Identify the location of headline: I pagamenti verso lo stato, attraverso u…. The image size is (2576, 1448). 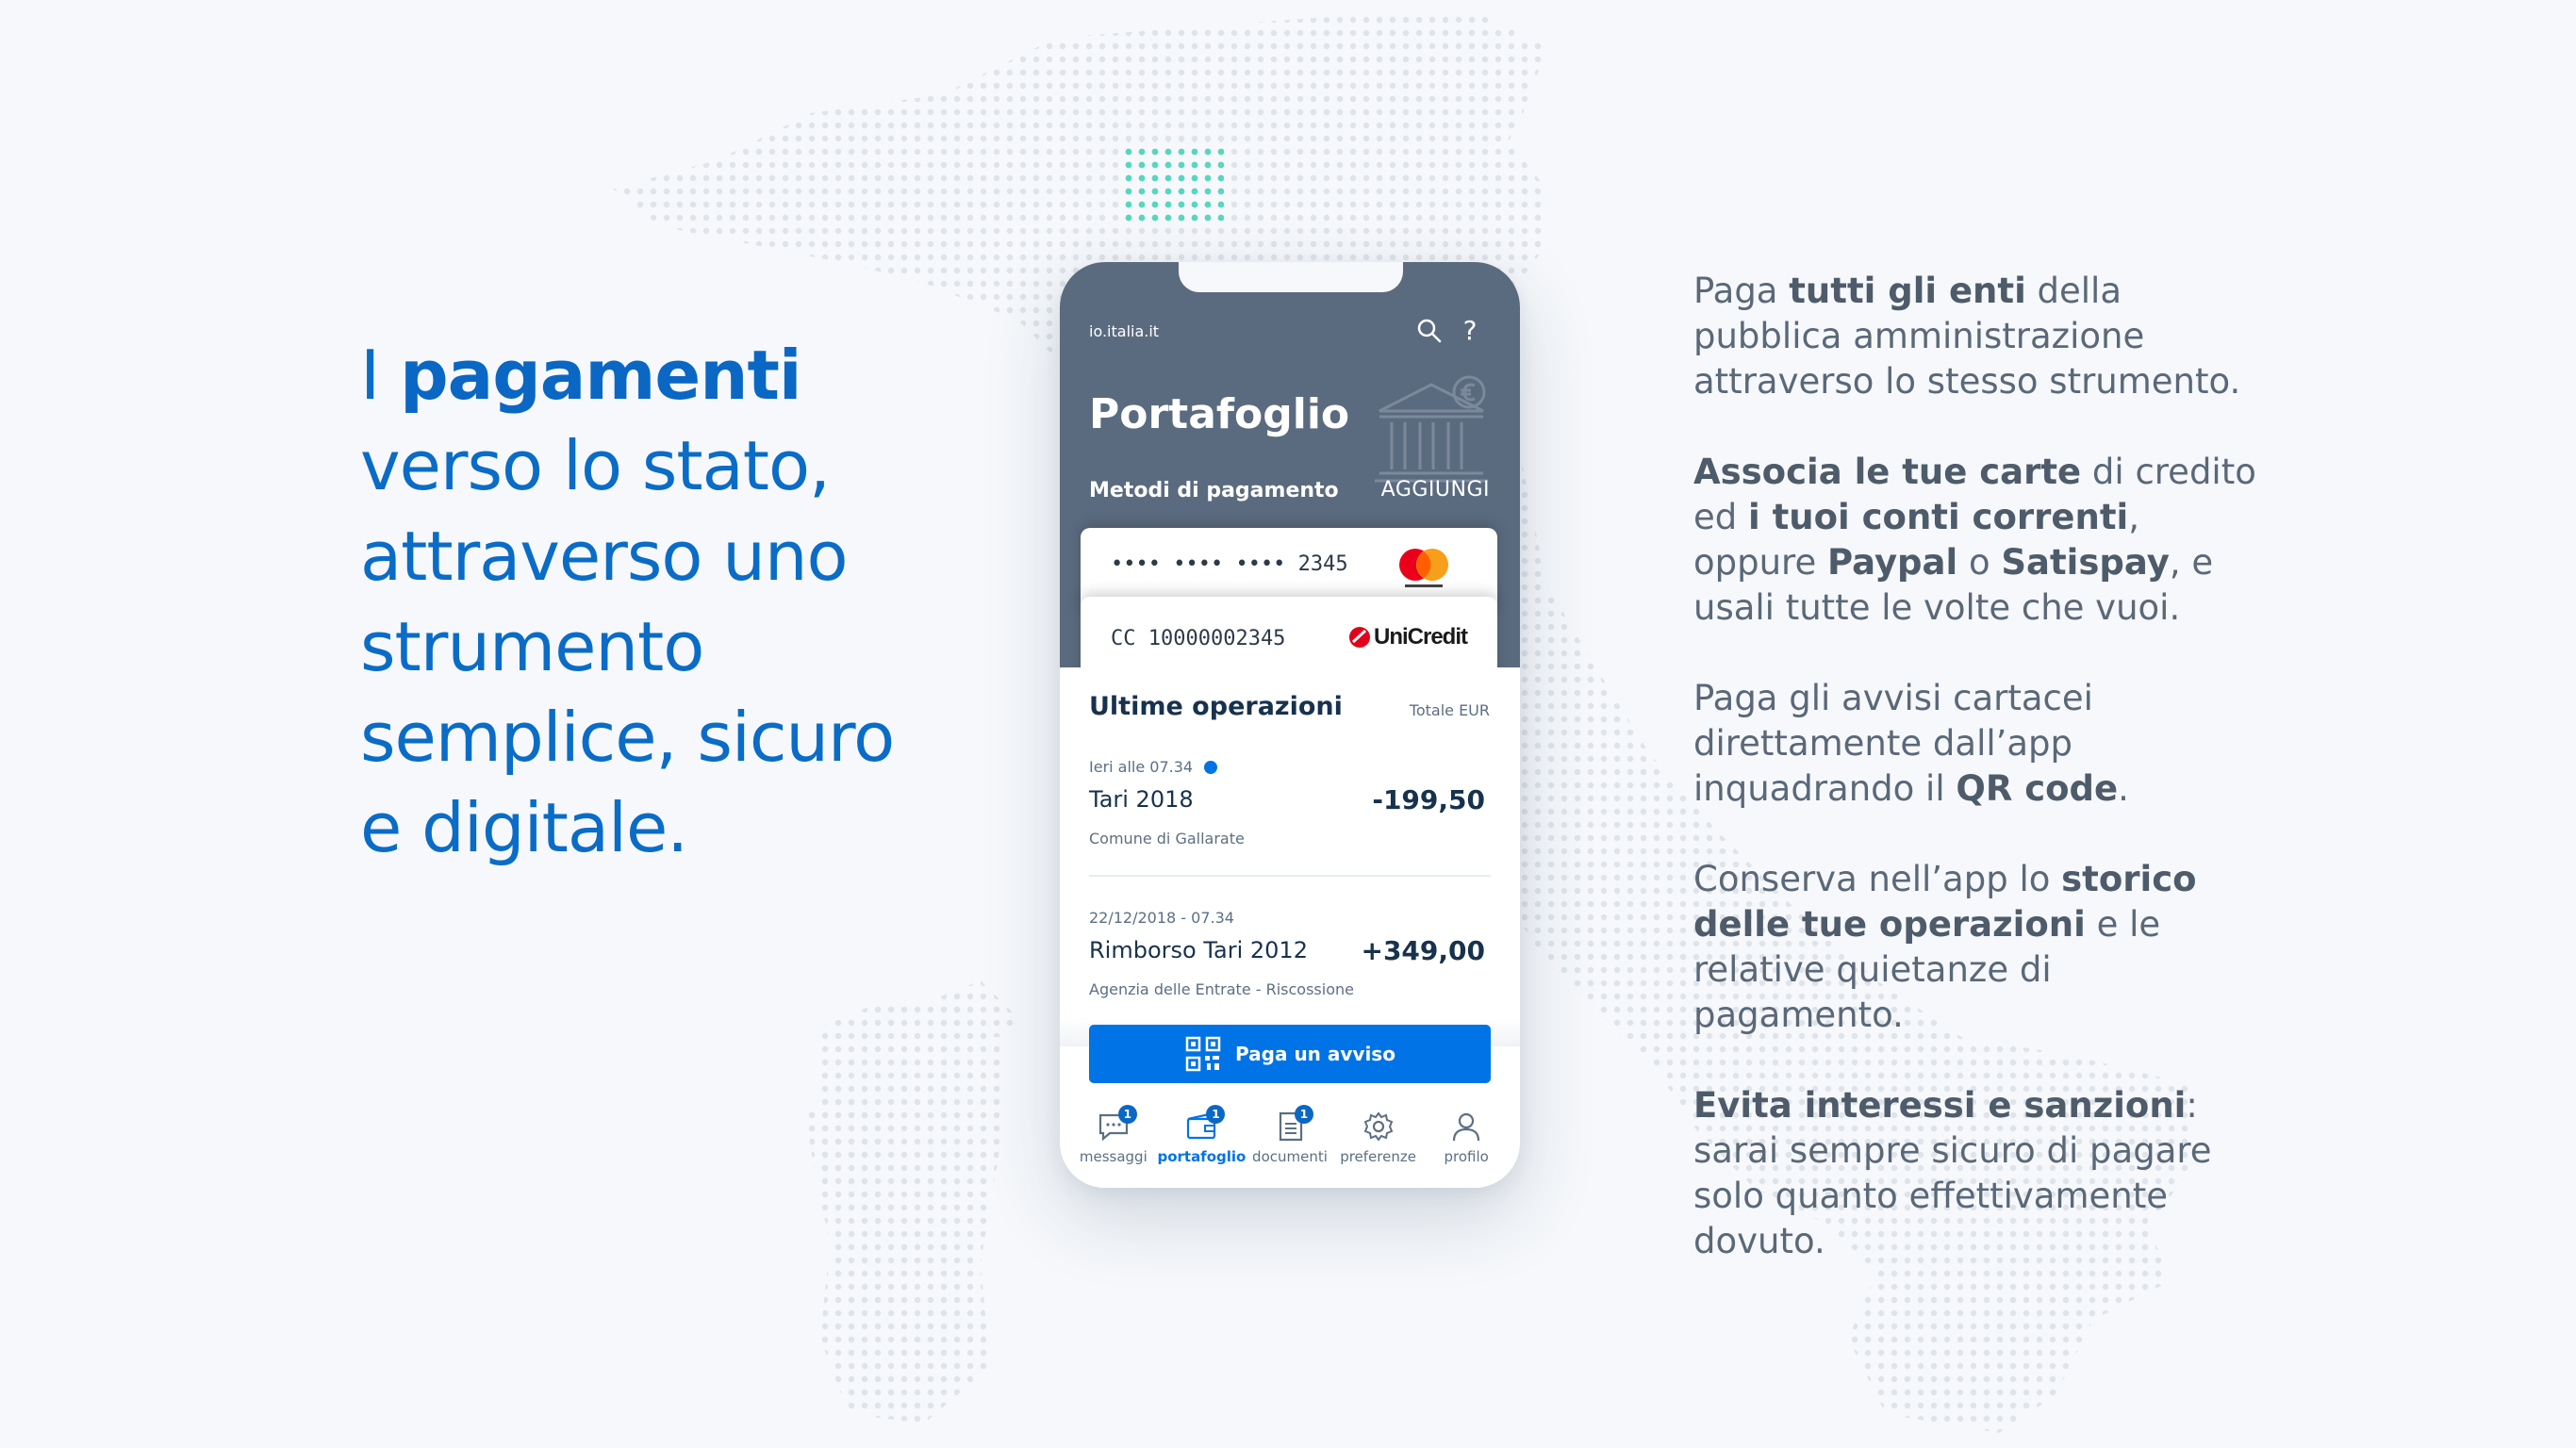
(652, 601).